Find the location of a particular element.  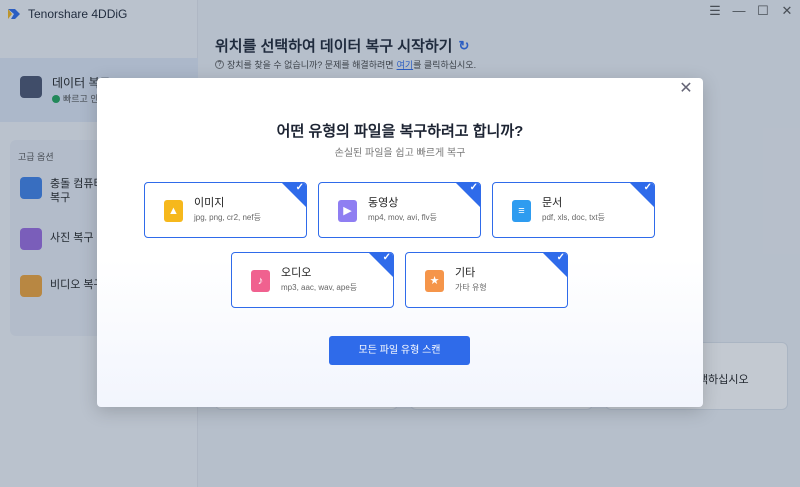

close-icon: ✕ is located at coordinates (686, 89).